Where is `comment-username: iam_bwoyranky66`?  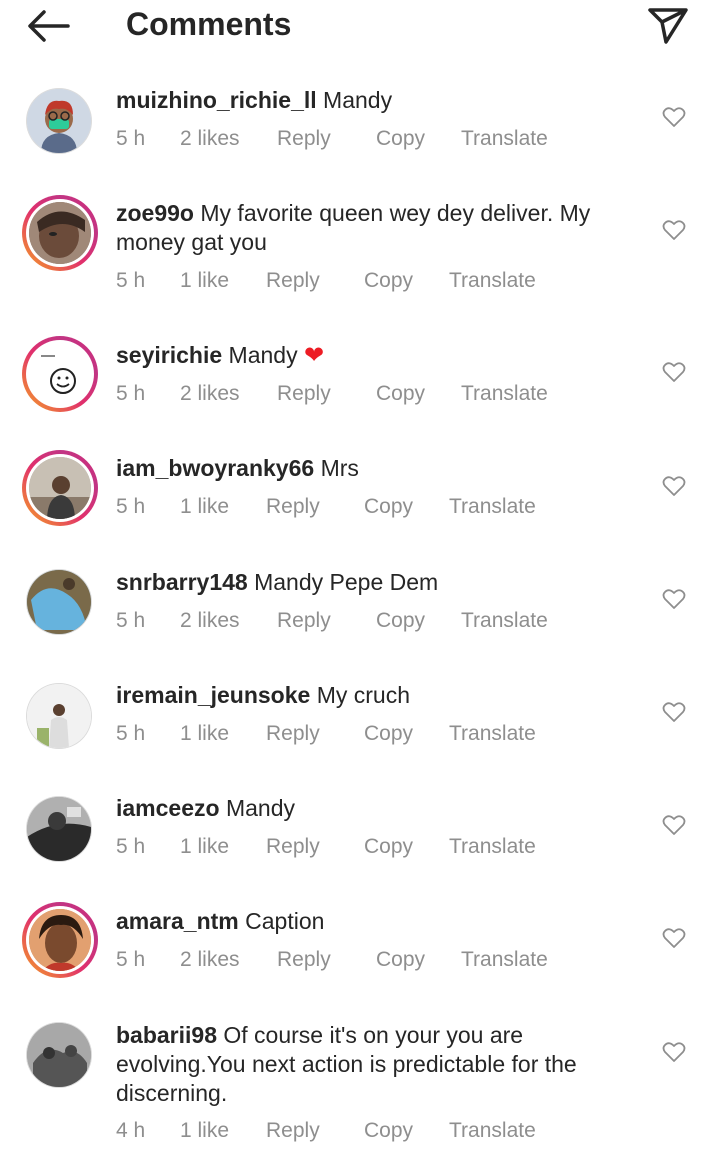
comment-username: iam_bwoyranky66 is located at coordinates (215, 468).